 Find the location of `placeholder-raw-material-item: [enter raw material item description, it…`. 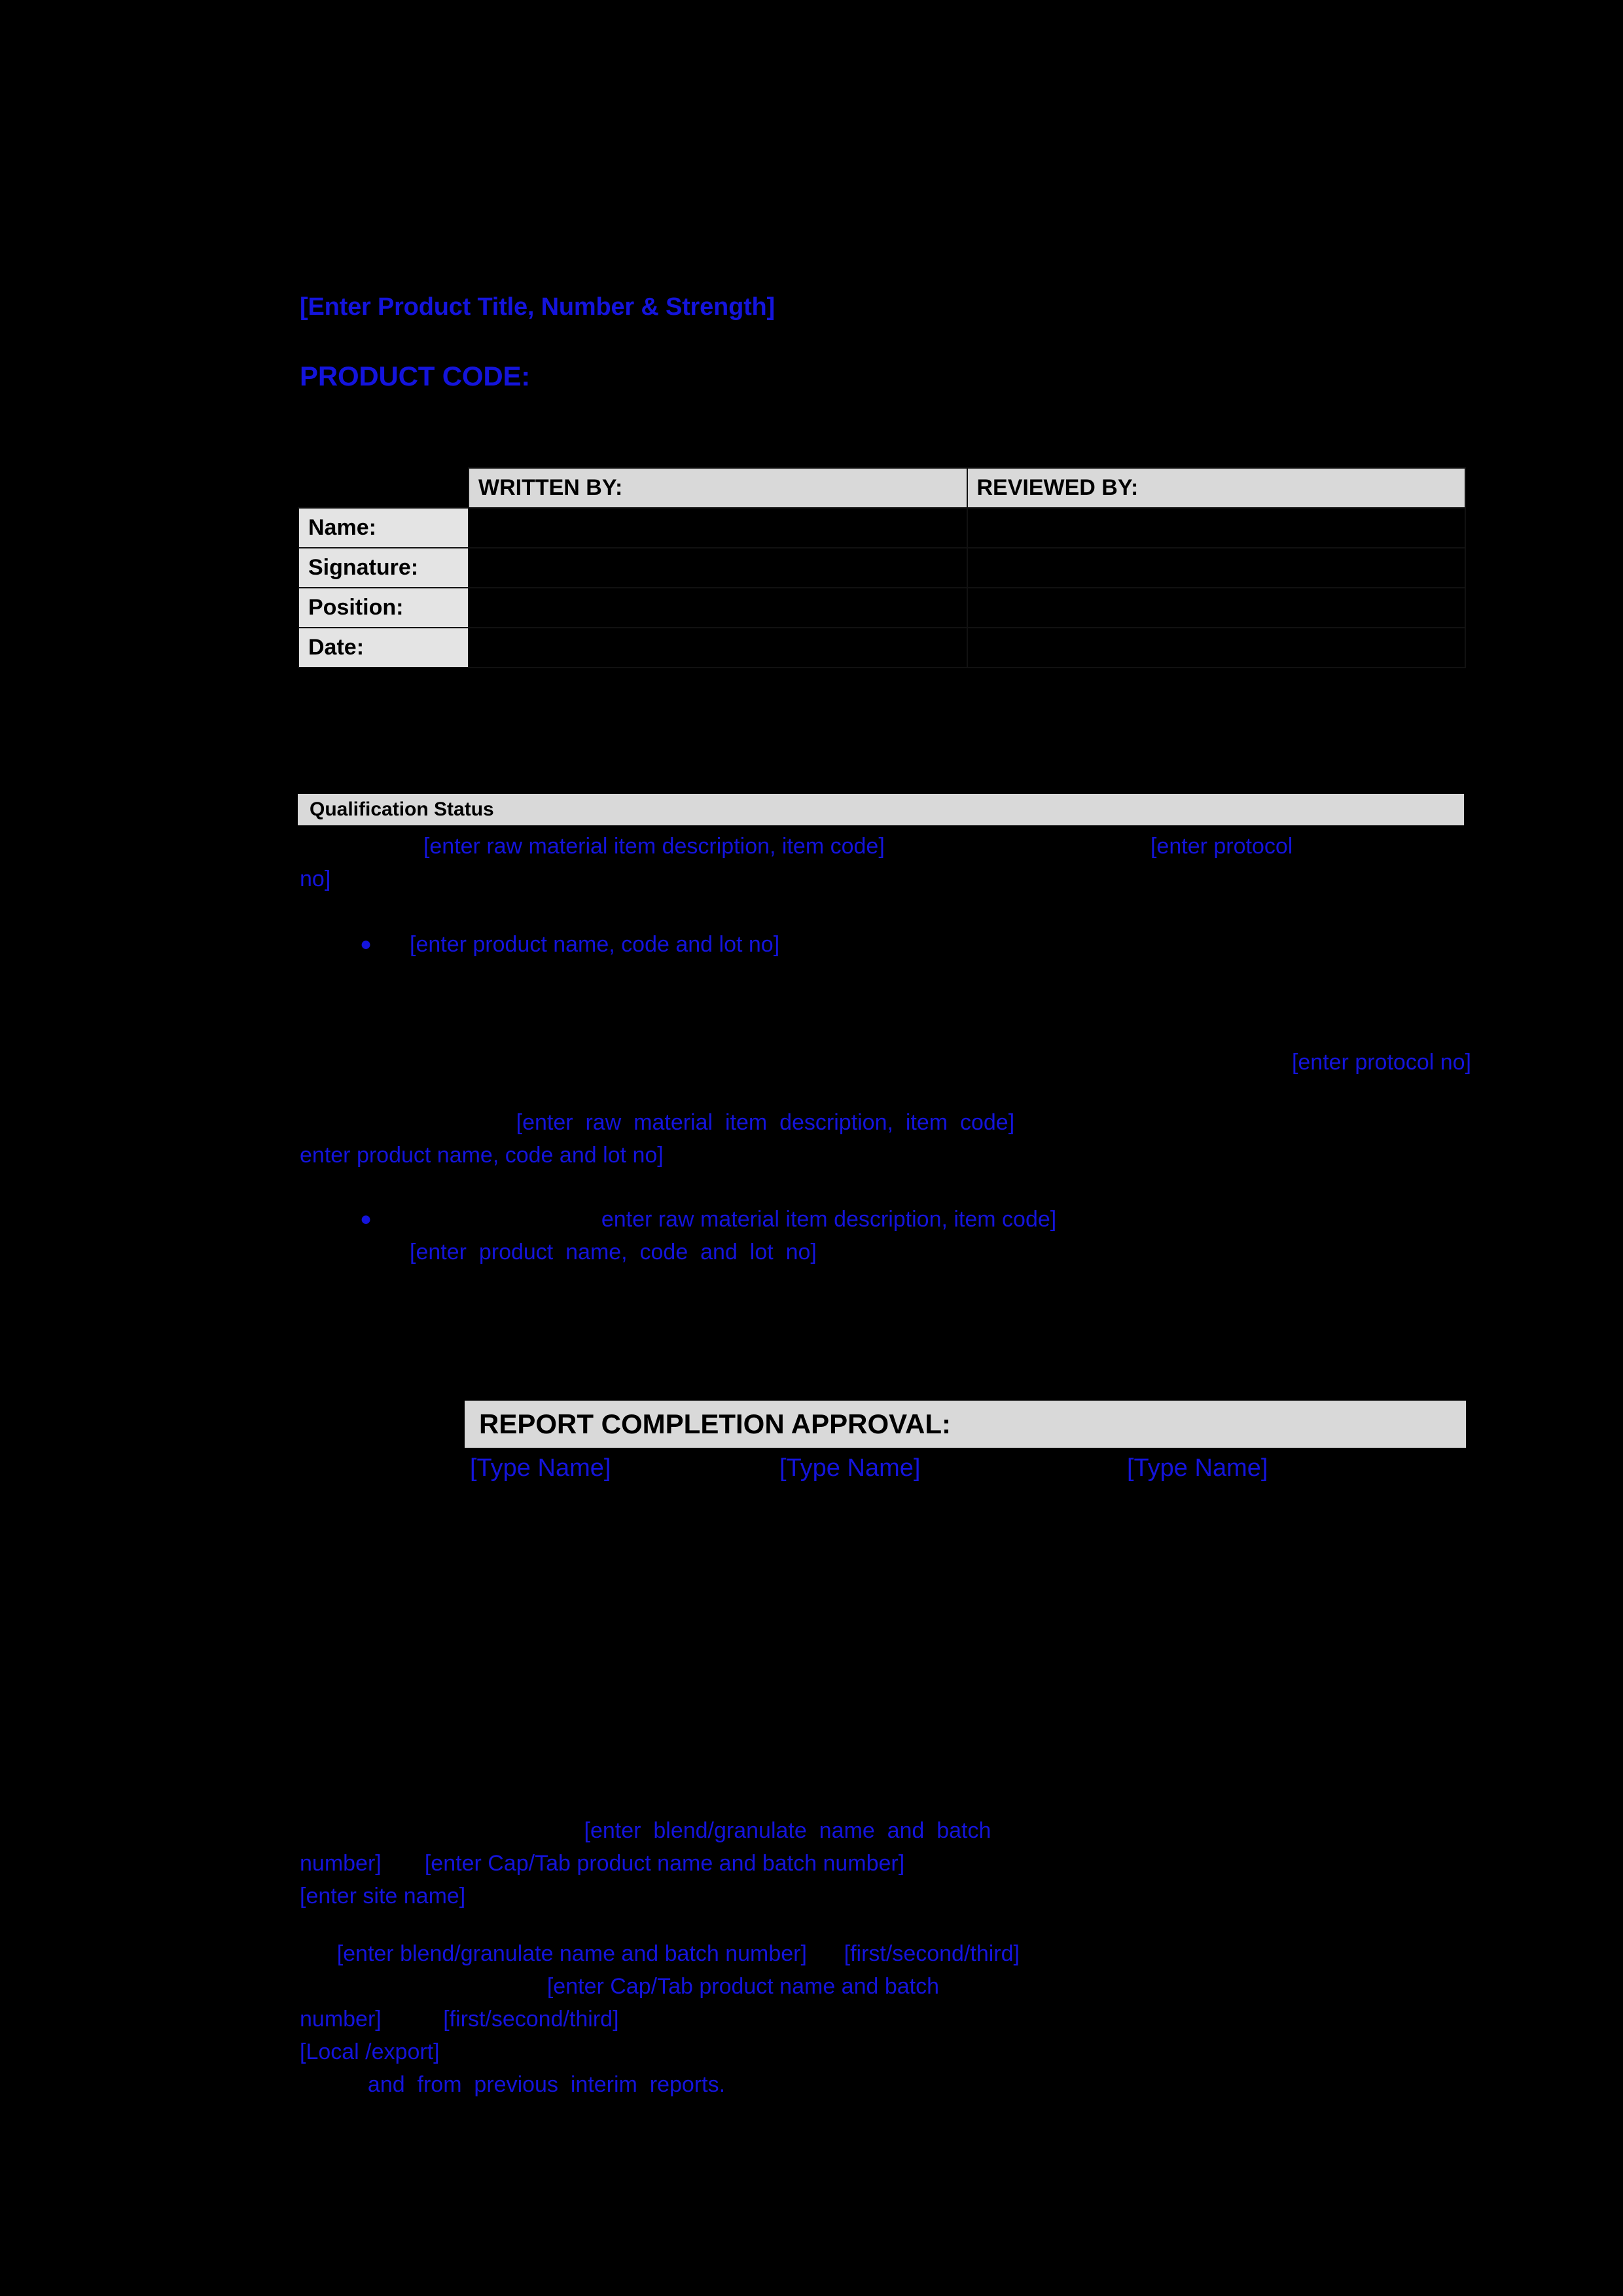

placeholder-raw-material-item: [enter raw material item description, it… is located at coordinates (654, 846).